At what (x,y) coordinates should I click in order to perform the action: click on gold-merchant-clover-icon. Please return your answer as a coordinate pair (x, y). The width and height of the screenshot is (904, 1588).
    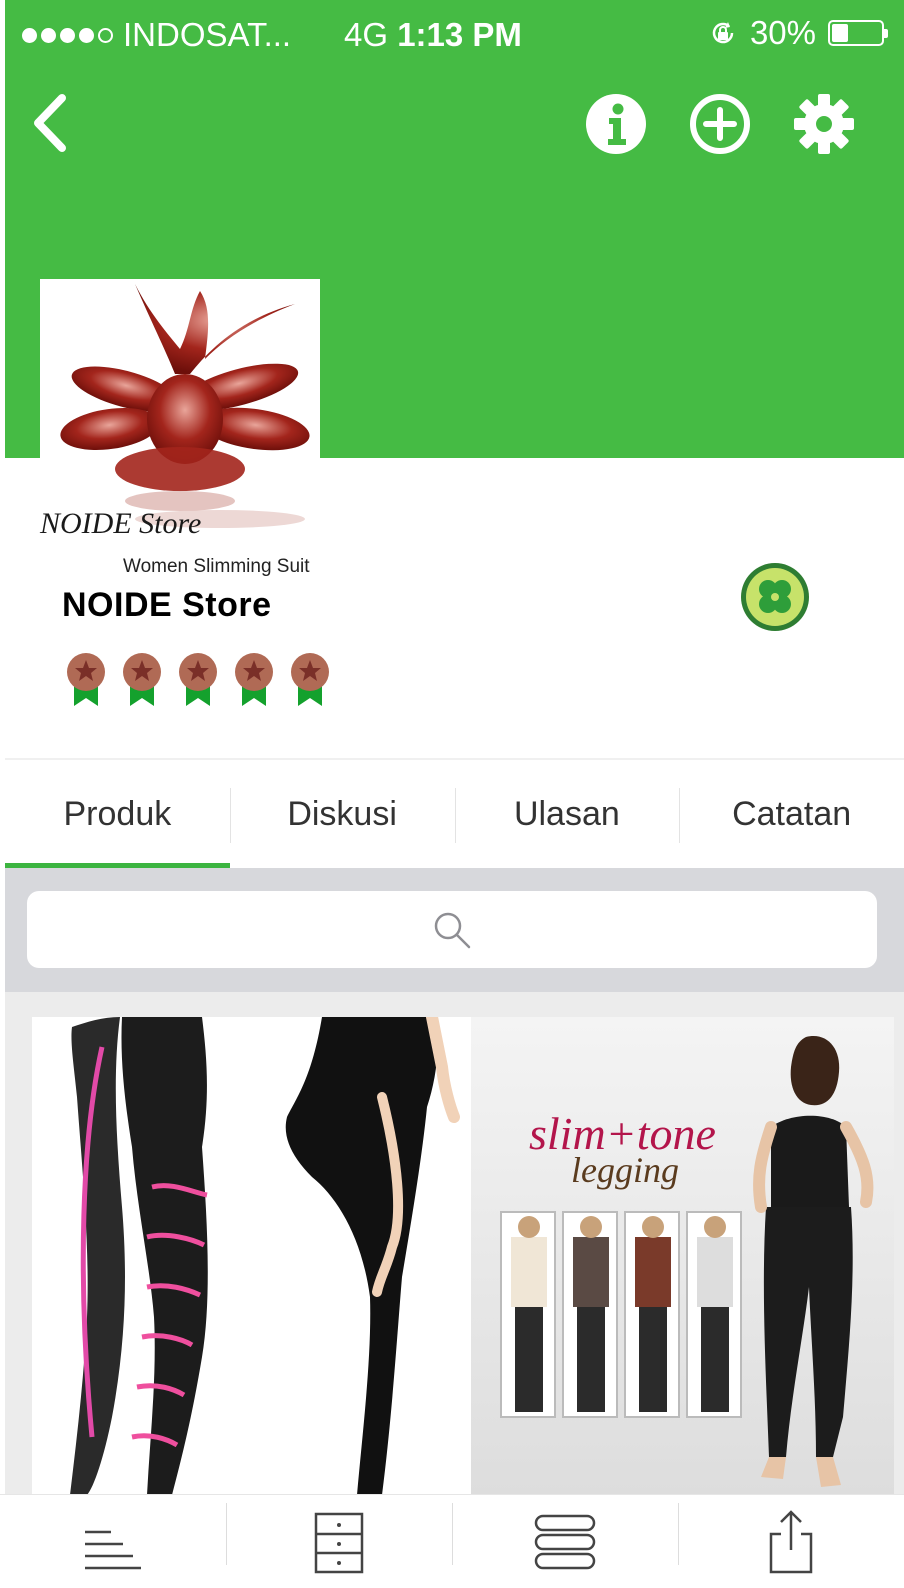
    Looking at the image, I should click on (775, 597).